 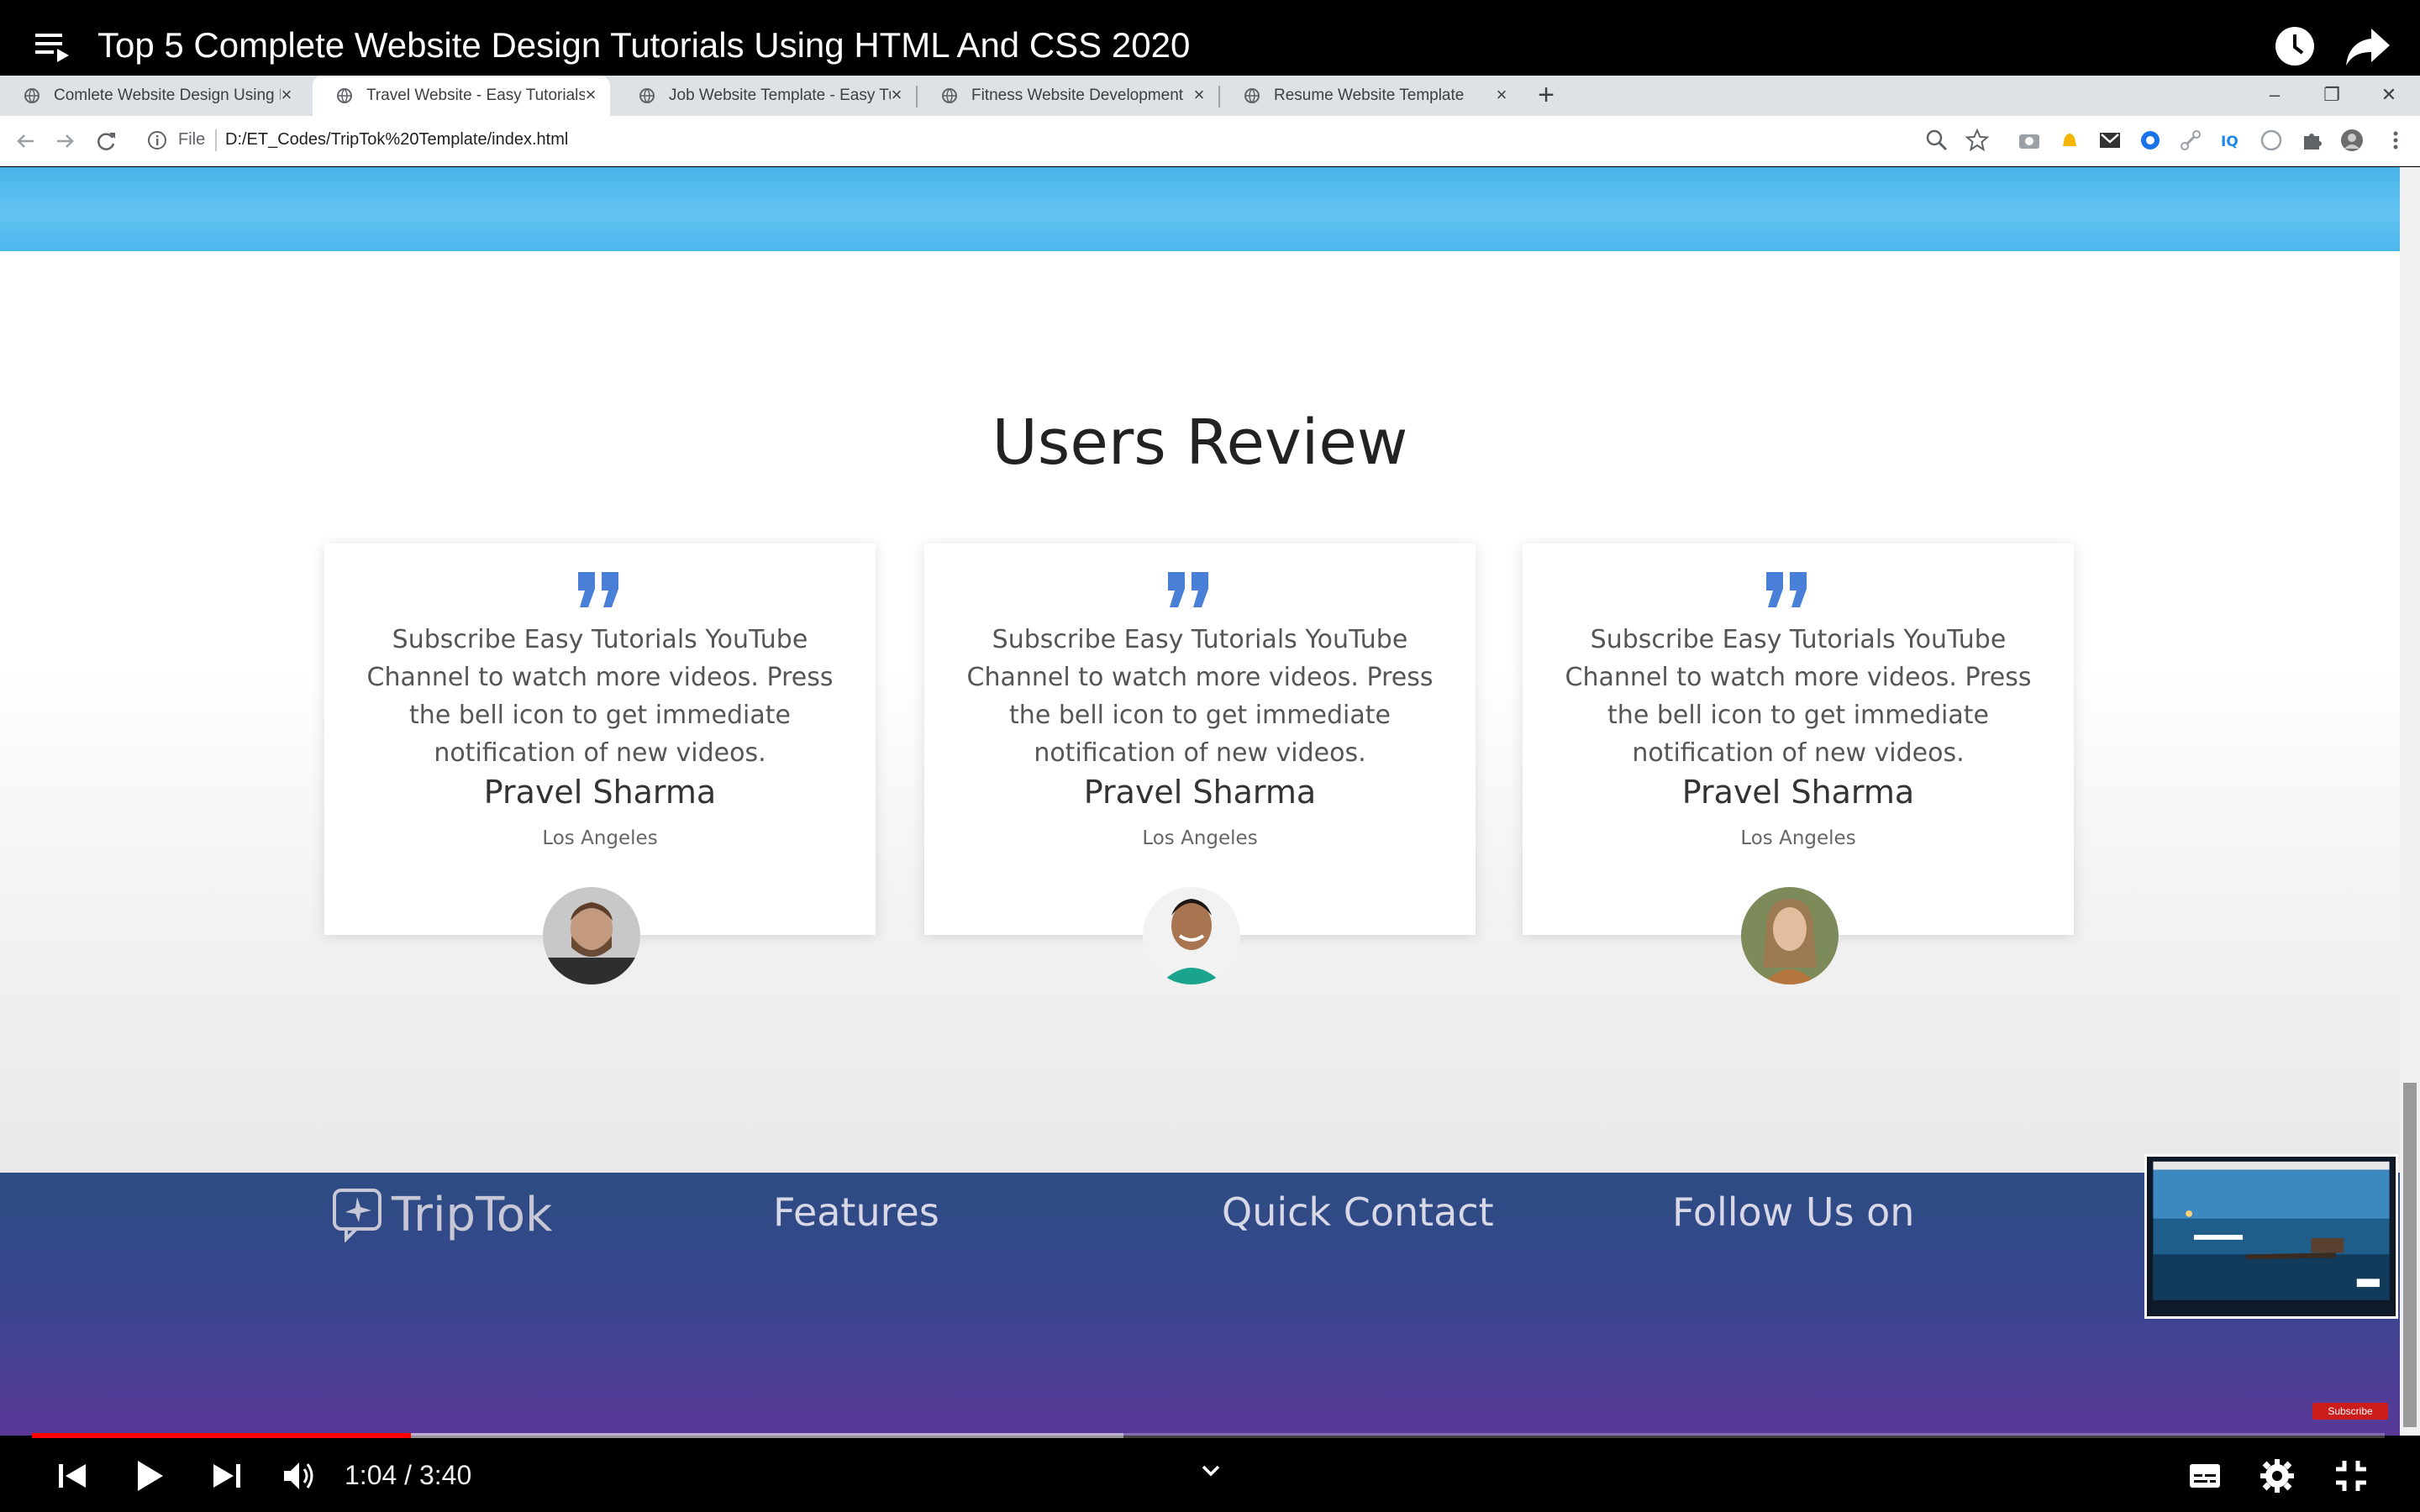 What do you see at coordinates (1077, 95) in the screenshot?
I see `tab-label: Fitness Website Development` at bounding box center [1077, 95].